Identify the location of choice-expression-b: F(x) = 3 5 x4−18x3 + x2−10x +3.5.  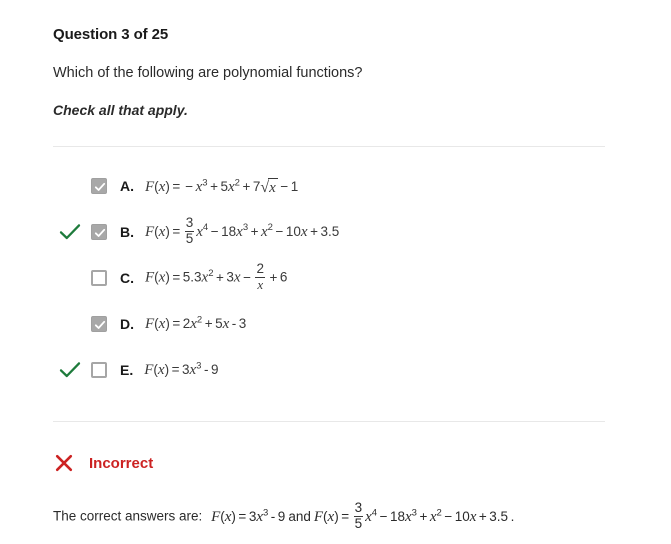
(242, 230).